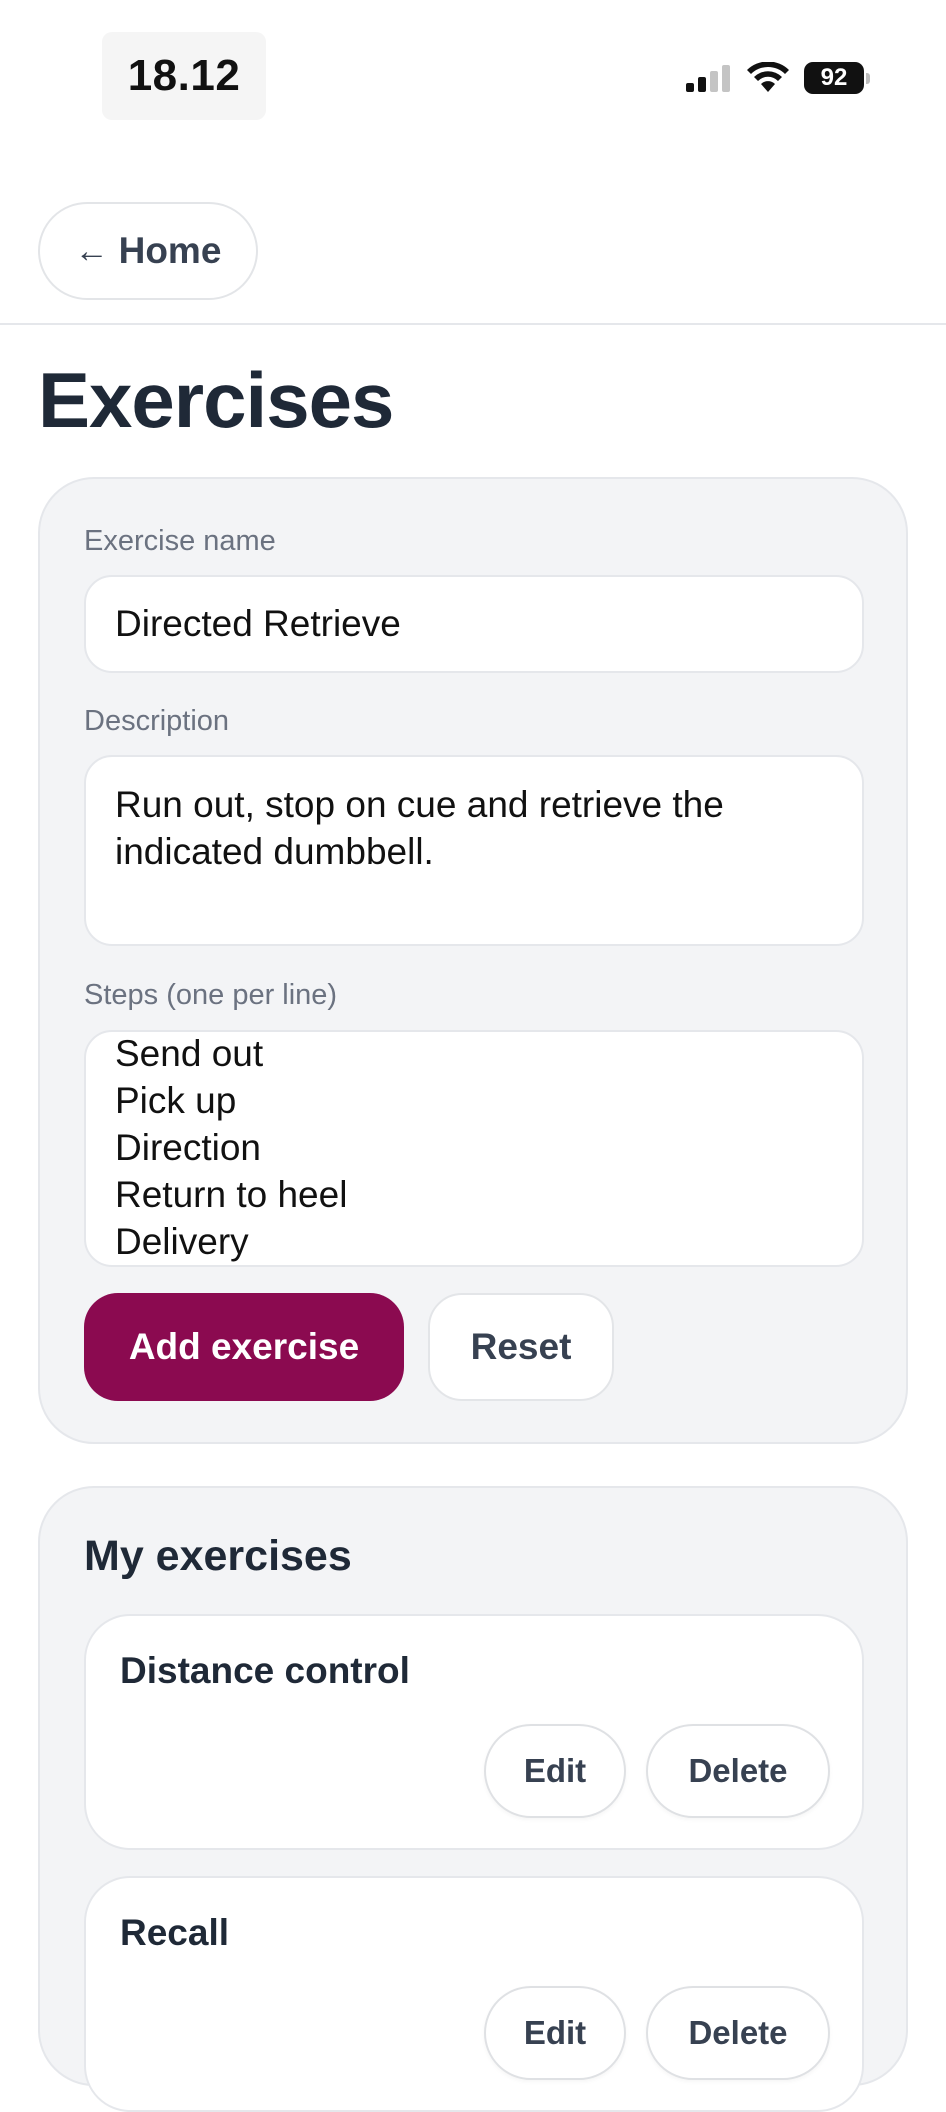 The image size is (946, 2112). I want to click on section-title: My exercises, so click(218, 1556).